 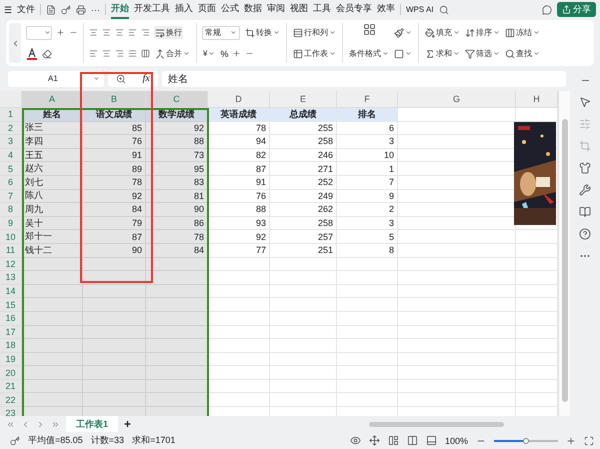 What do you see at coordinates (11, 197) in the screenshot?
I see `row-number: 7` at bounding box center [11, 197].